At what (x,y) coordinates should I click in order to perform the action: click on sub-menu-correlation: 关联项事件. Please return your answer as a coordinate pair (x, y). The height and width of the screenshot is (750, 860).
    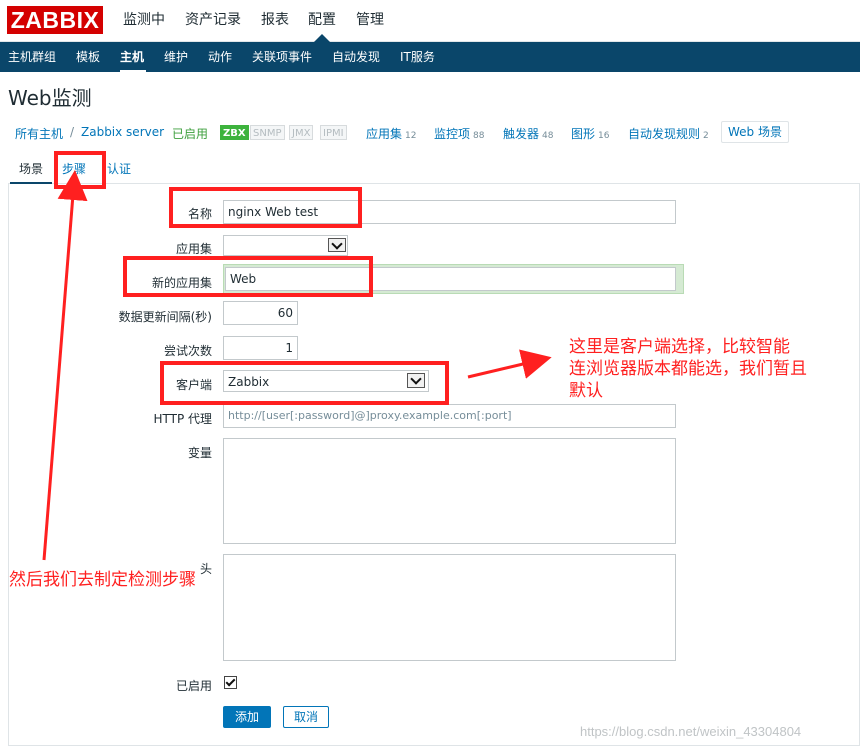
    Looking at the image, I should click on (282, 57).